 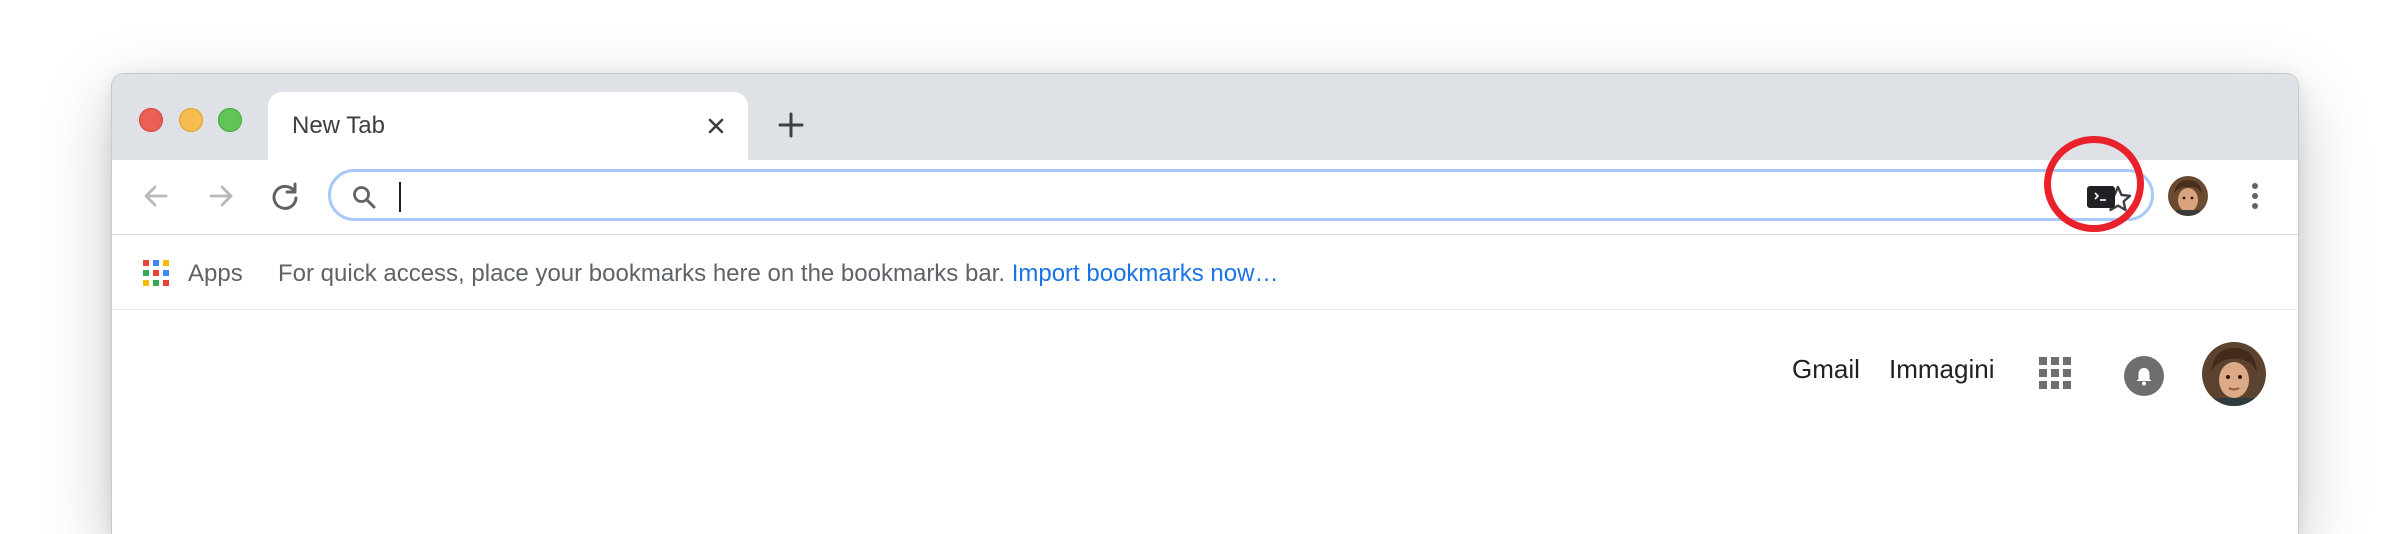 What do you see at coordinates (1941, 369) in the screenshot?
I see `images-link: Immagini` at bounding box center [1941, 369].